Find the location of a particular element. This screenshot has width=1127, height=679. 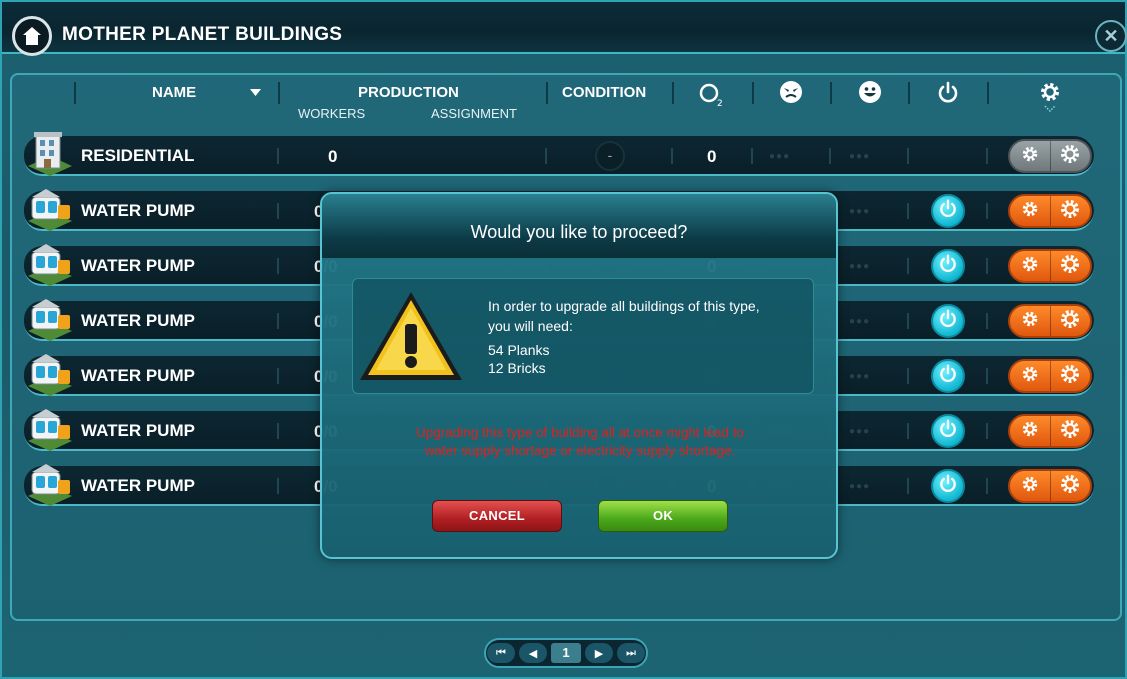

prev-page-icon: ◀ is located at coordinates (533, 653).